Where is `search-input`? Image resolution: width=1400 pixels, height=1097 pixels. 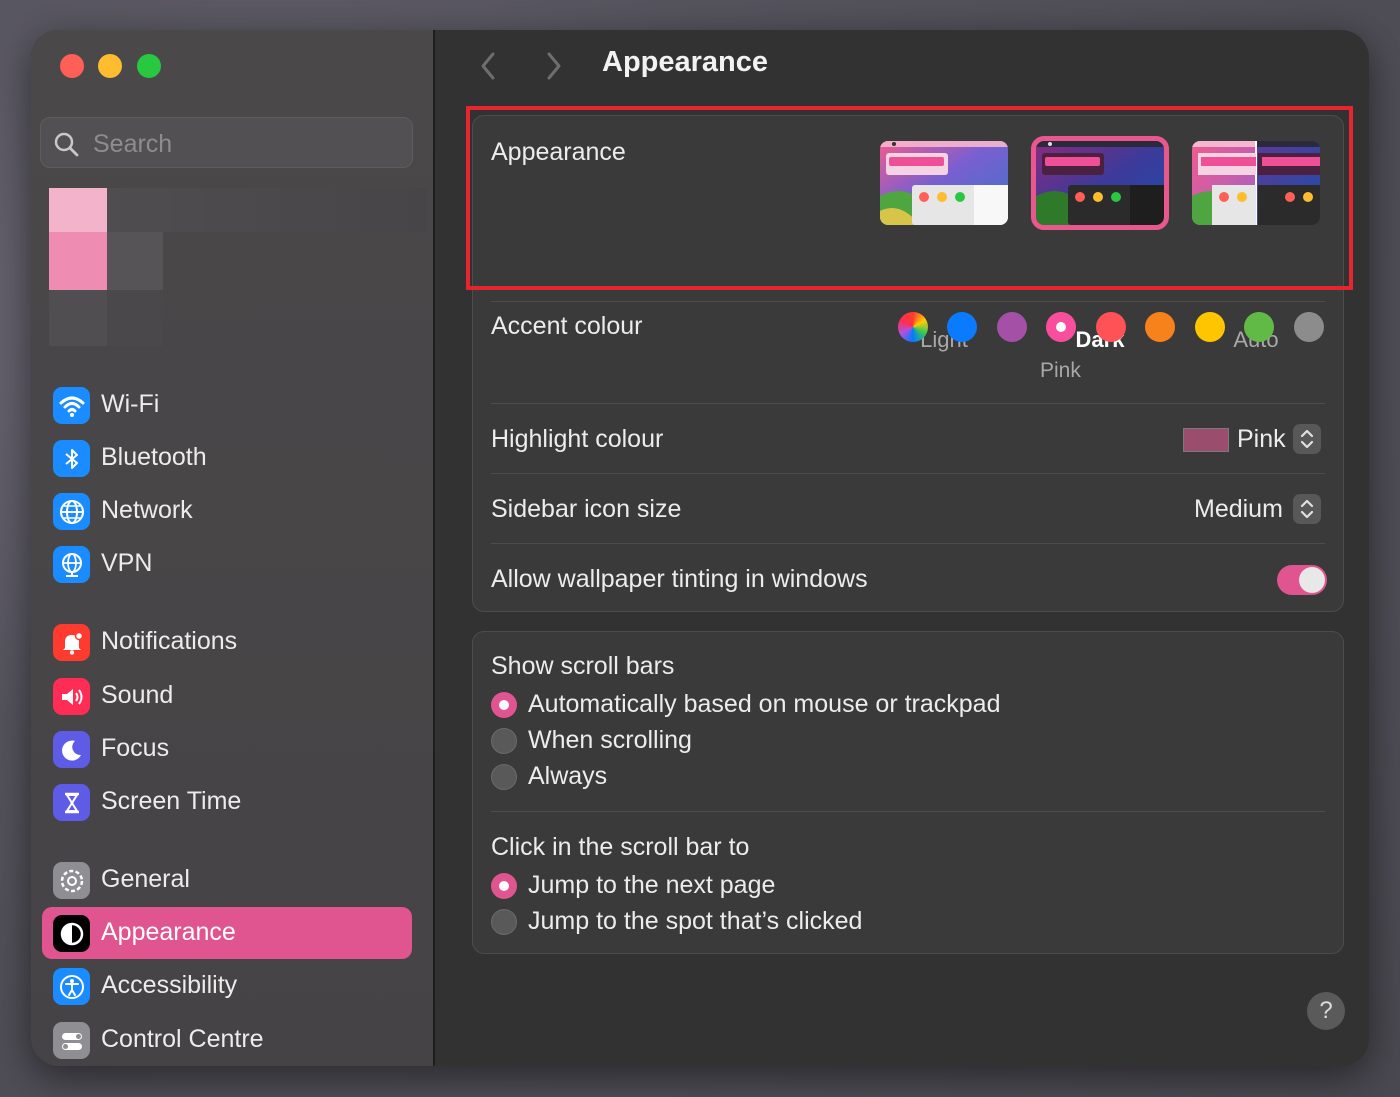
search-input is located at coordinates (243, 144).